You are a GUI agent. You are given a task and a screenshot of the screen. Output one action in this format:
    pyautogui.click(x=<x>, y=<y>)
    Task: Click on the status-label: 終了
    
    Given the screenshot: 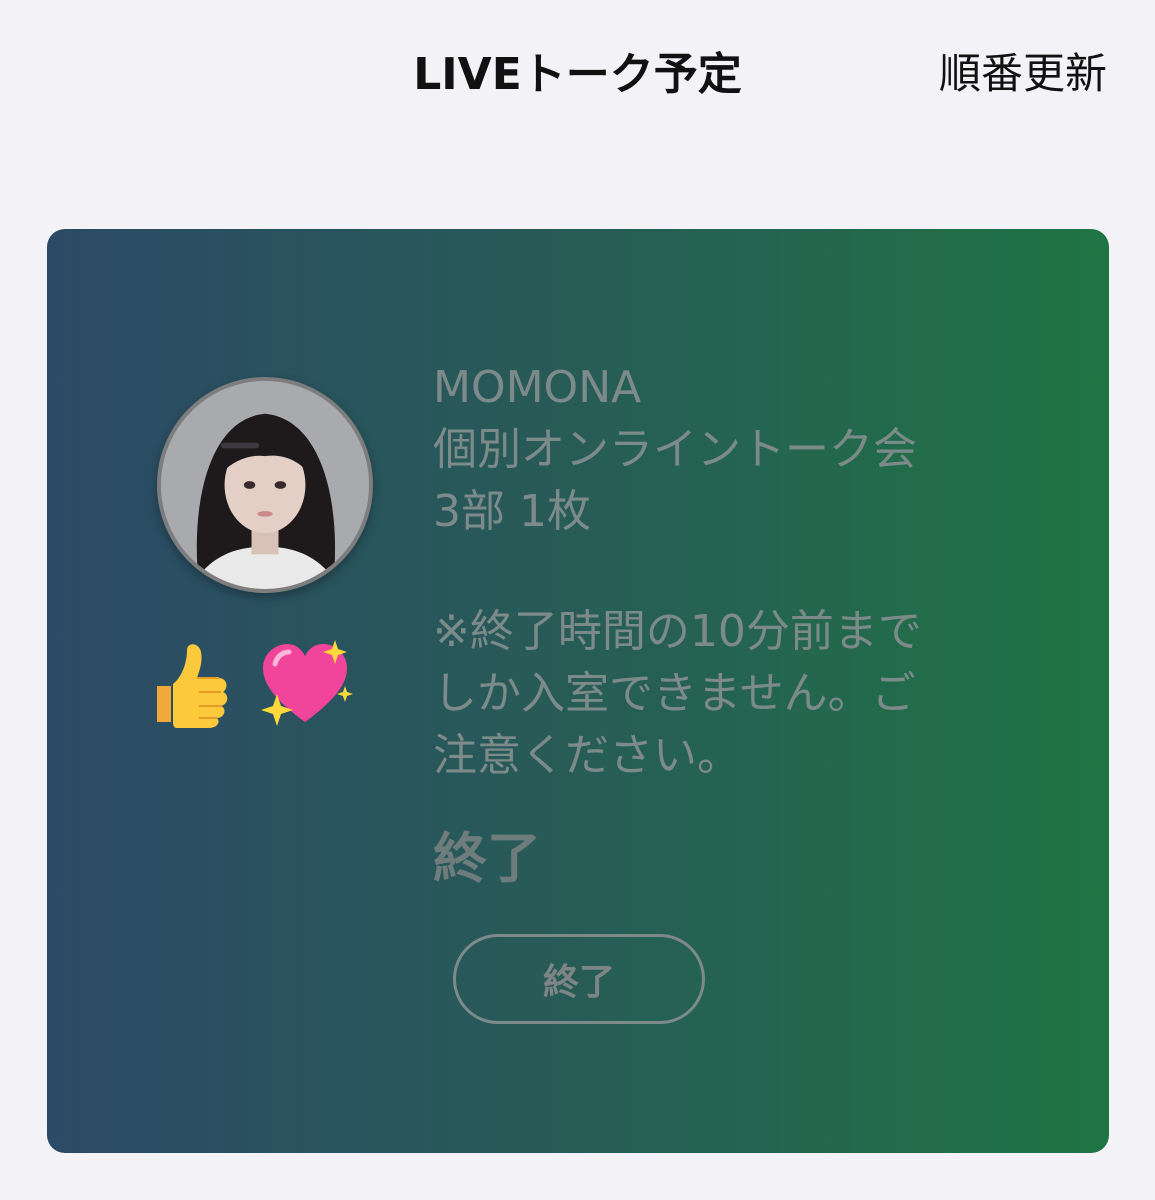 What is the action you would take?
    pyautogui.click(x=487, y=858)
    